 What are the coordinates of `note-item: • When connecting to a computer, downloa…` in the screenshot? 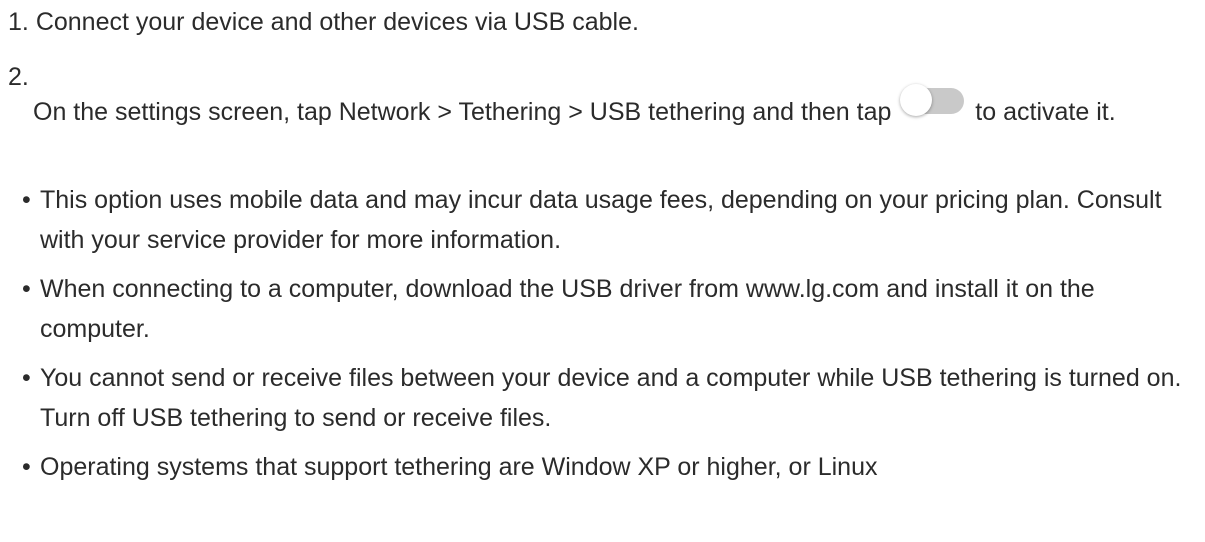 It's located at (607, 309).